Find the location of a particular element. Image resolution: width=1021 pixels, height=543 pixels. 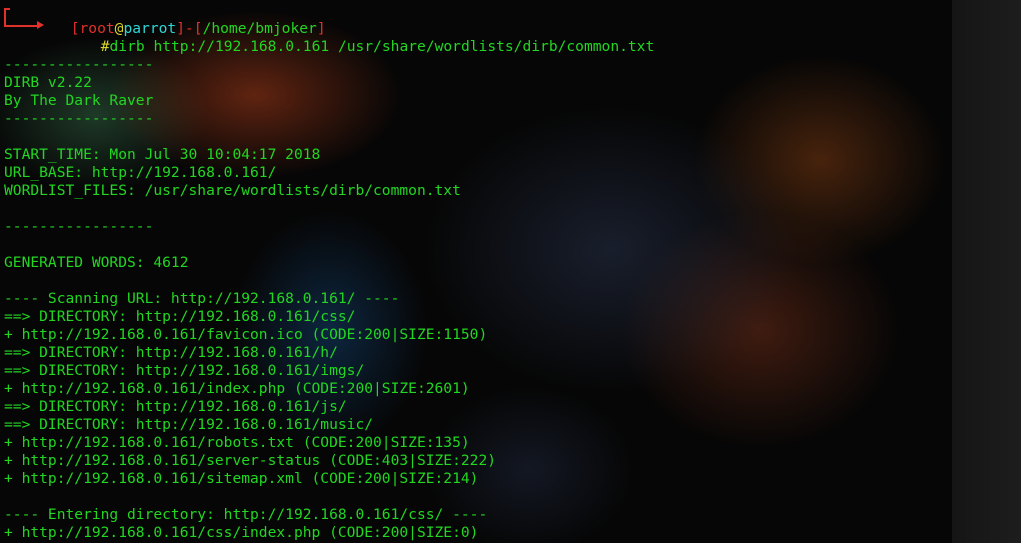

output-line-1: ----------------- is located at coordinates (79, 64).